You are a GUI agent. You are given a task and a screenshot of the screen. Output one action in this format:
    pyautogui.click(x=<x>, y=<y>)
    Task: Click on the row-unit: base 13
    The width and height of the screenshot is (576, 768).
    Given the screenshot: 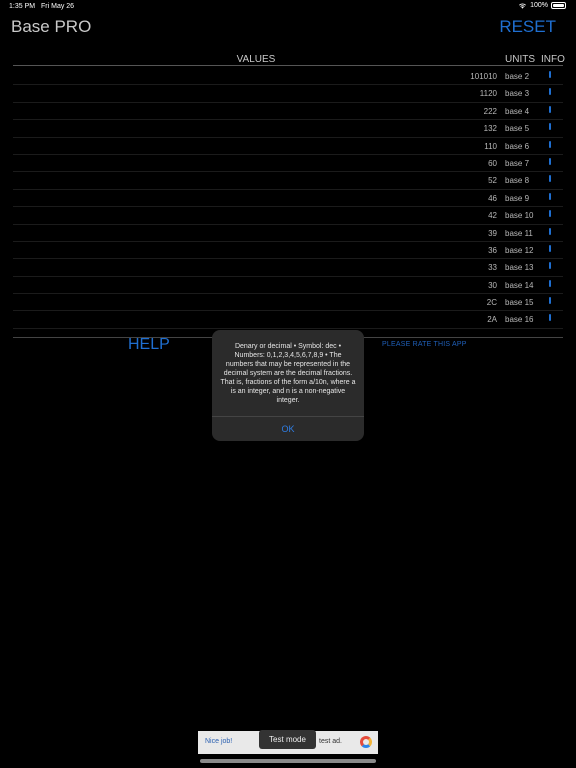 What is the action you would take?
    pyautogui.click(x=519, y=268)
    